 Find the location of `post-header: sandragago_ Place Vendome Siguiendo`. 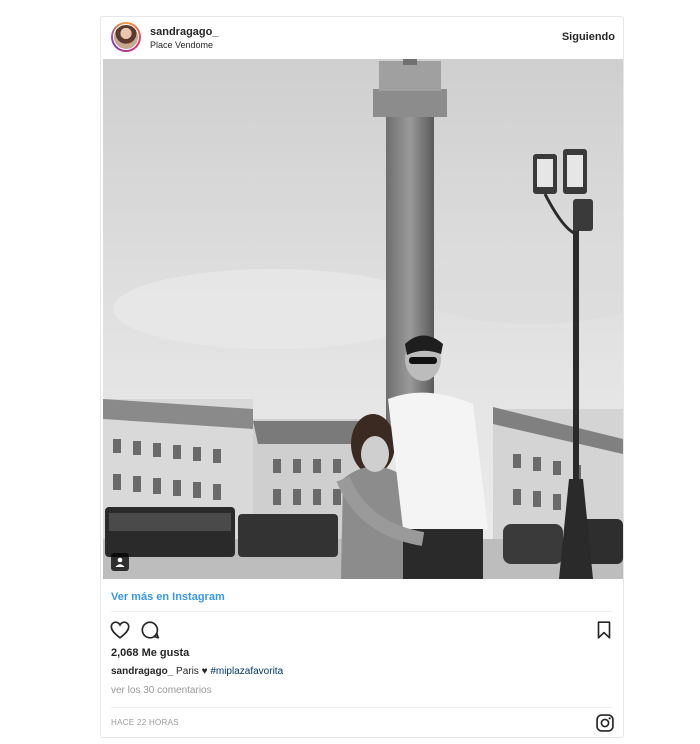

post-header: sandragago_ Place Vendome Siguiendo is located at coordinates (362, 38).